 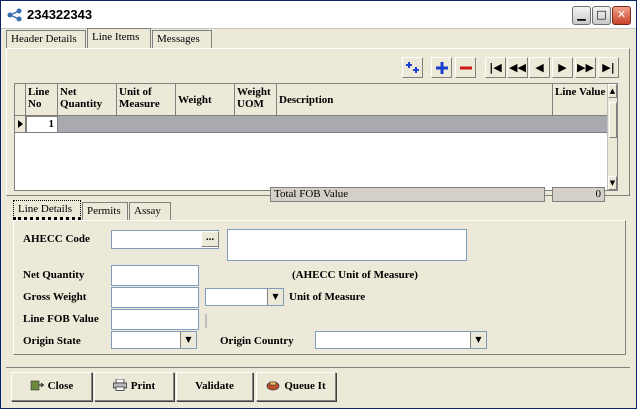 I want to click on selected-row-cells, so click(x=333, y=124).